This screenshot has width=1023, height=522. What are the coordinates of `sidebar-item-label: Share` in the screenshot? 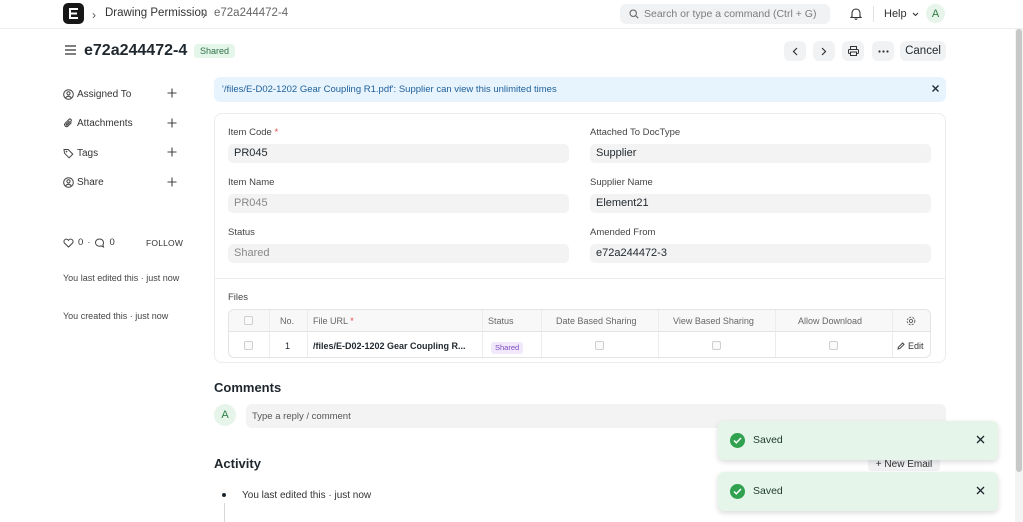 It's located at (90, 182).